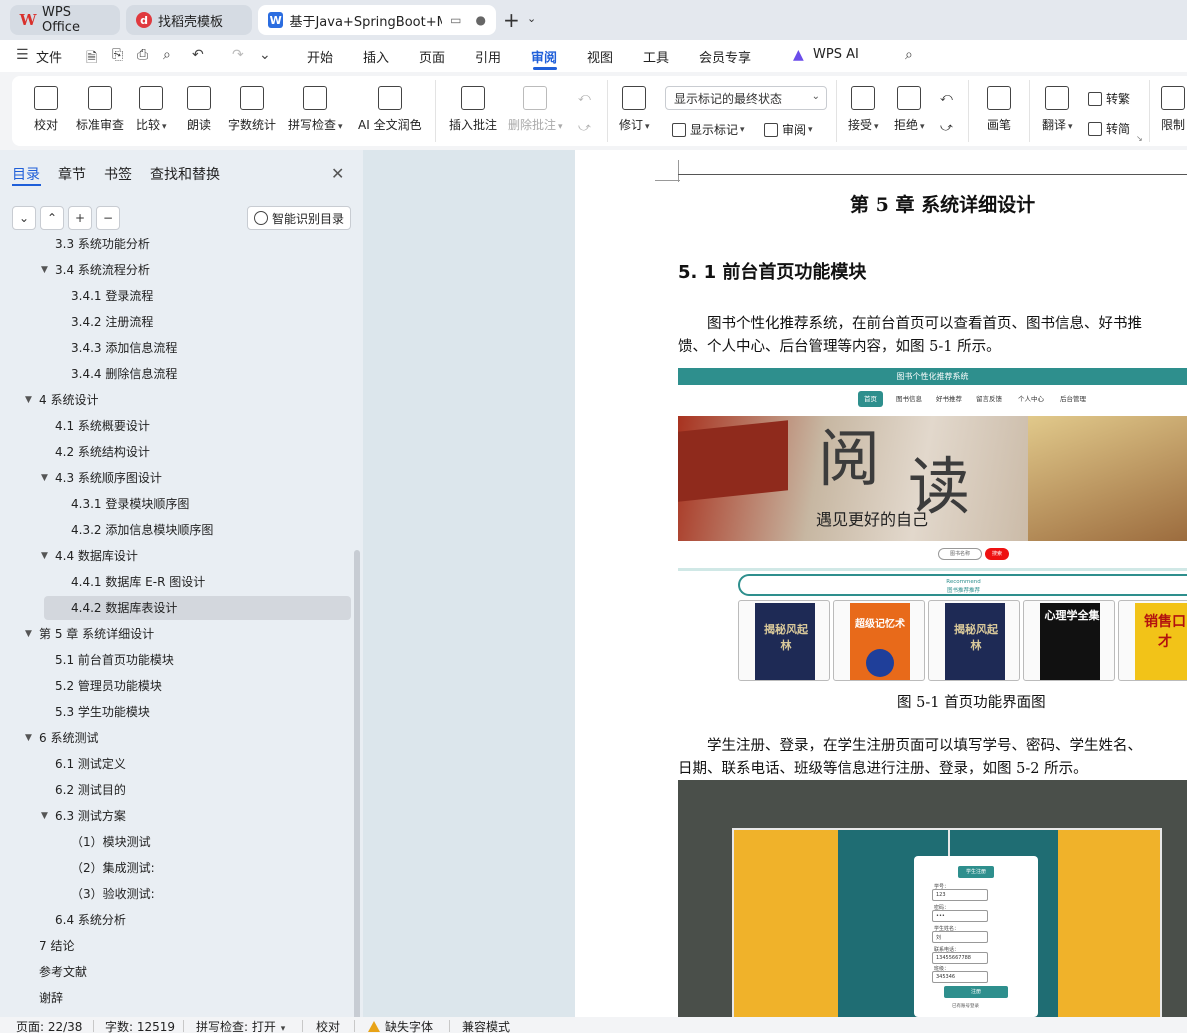 The image size is (1187, 1033). Describe the element at coordinates (176, 790) in the screenshot. I see `toc-item: 6.2 测试目的` at that location.